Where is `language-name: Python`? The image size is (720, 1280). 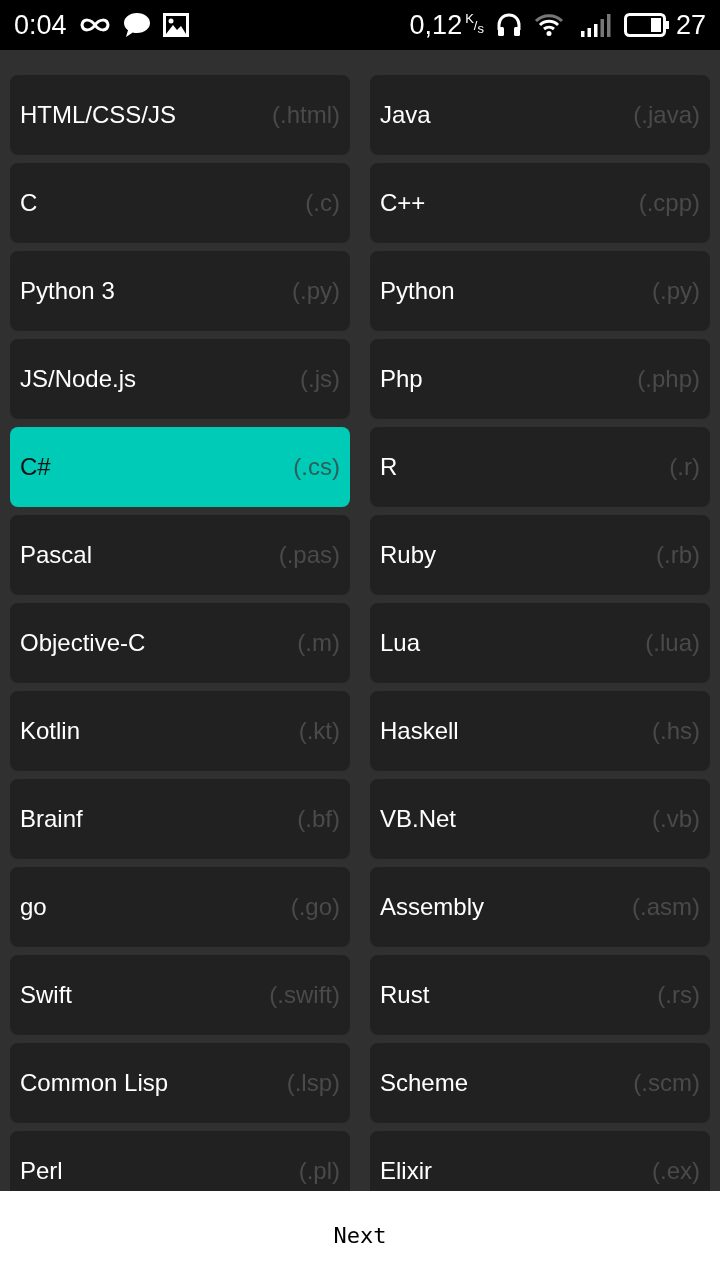 language-name: Python is located at coordinates (417, 291).